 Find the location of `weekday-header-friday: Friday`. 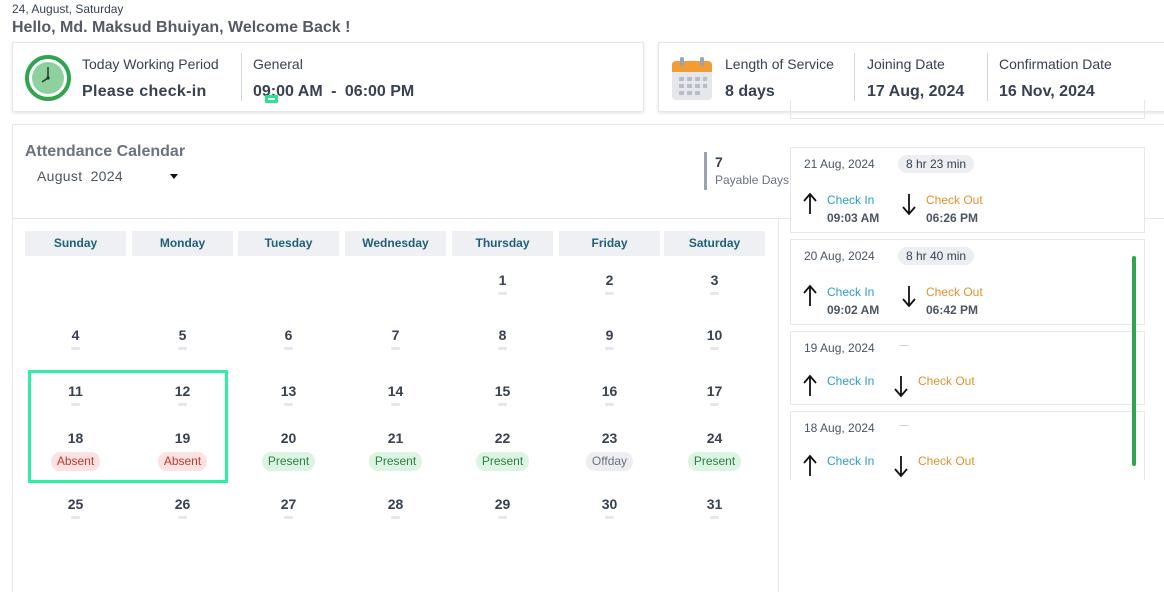

weekday-header-friday: Friday is located at coordinates (609, 243).